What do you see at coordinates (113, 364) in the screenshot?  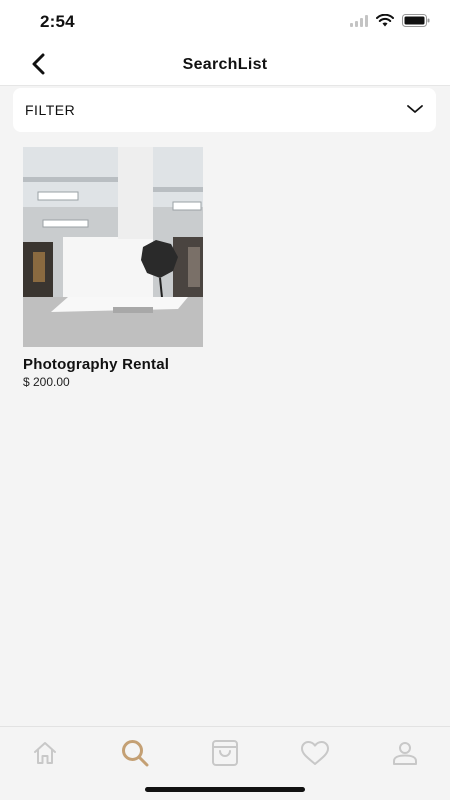 I see `product-name: Photography Rental` at bounding box center [113, 364].